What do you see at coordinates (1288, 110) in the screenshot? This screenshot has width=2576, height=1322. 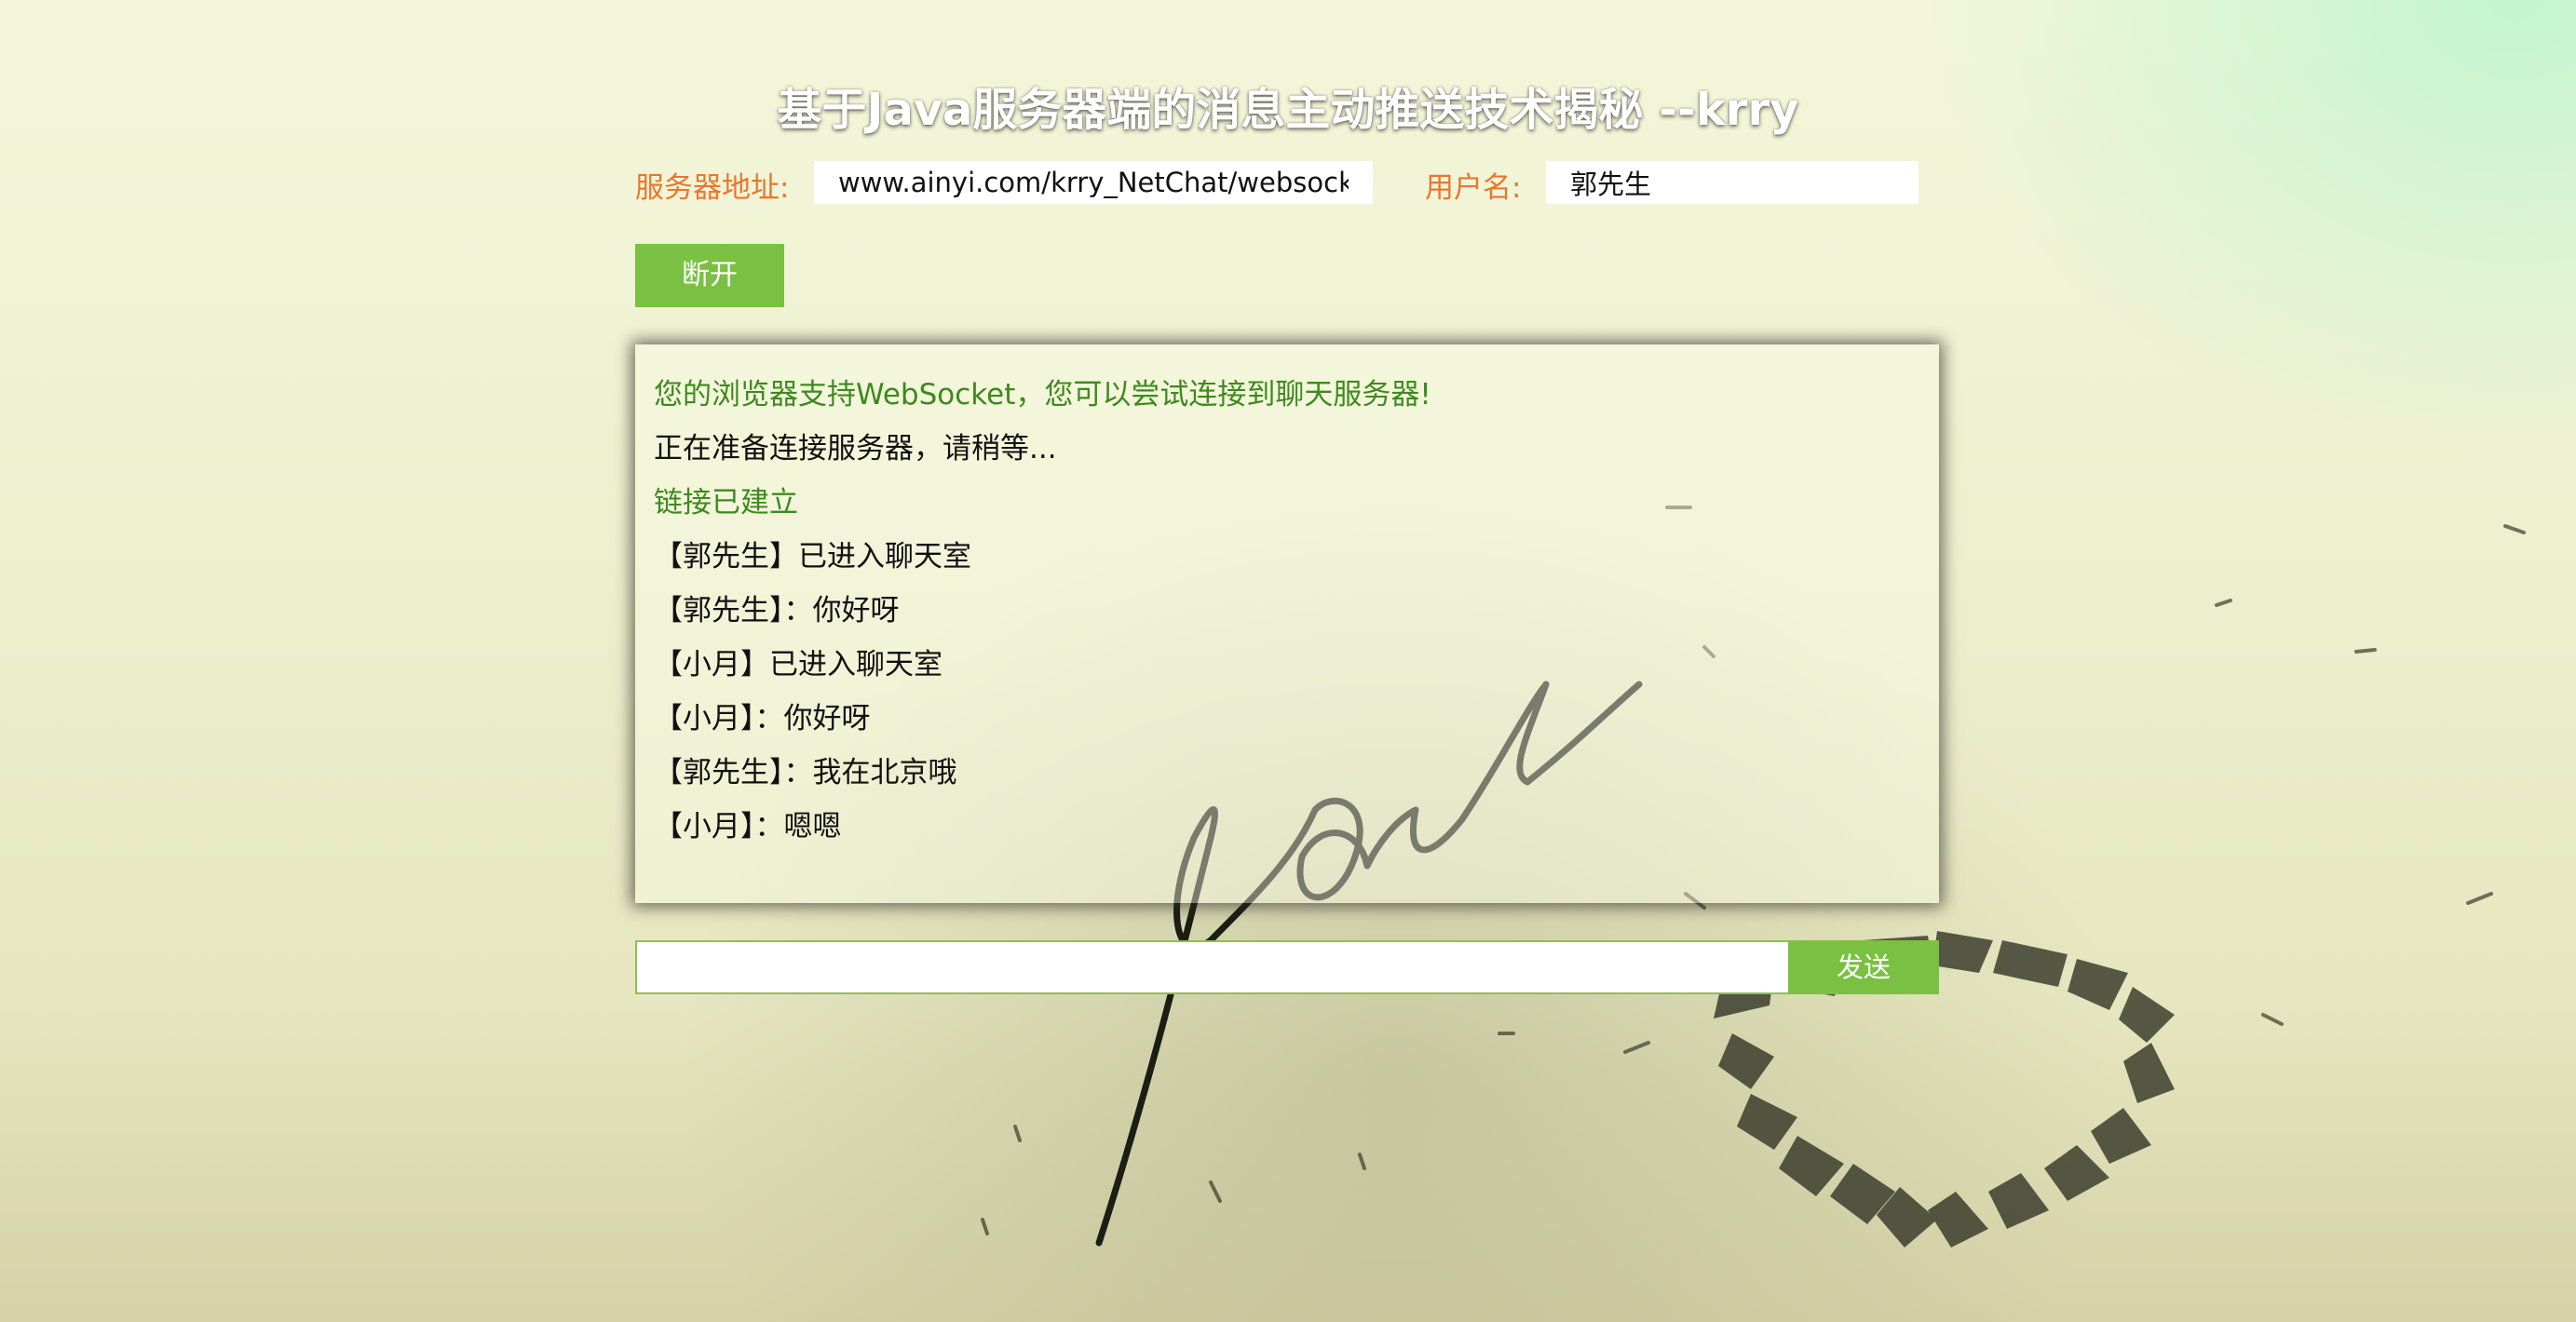 I see `page-title: 基于Java服务器端的消息主动推送技术揭秘 --krry` at bounding box center [1288, 110].